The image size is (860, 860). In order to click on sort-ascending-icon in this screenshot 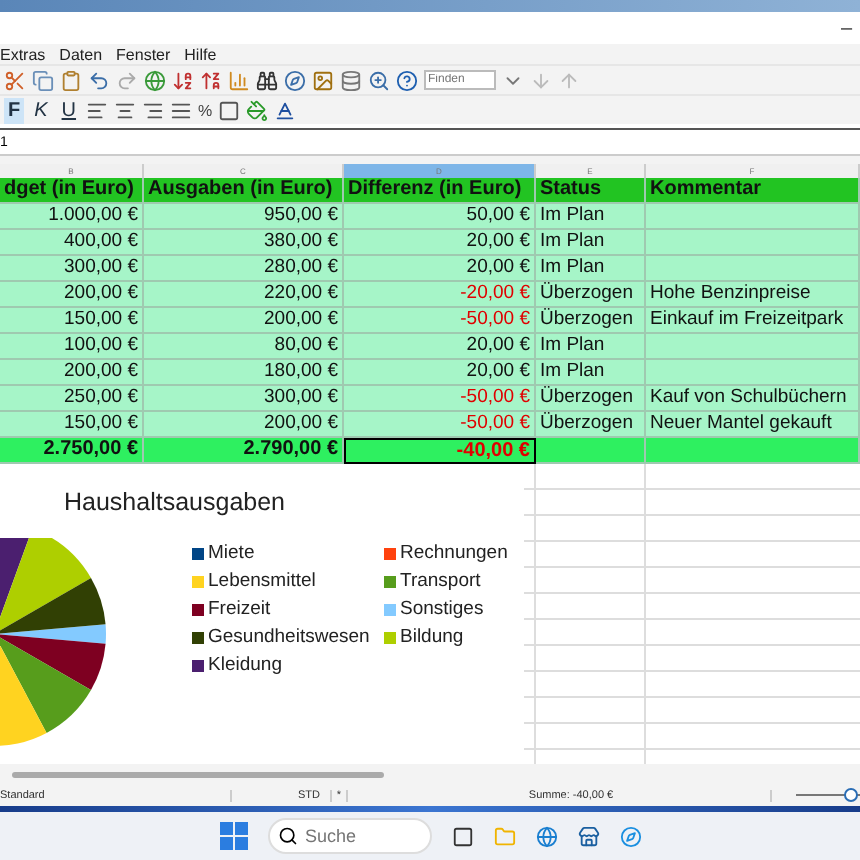, I will do `click(183, 80)`.